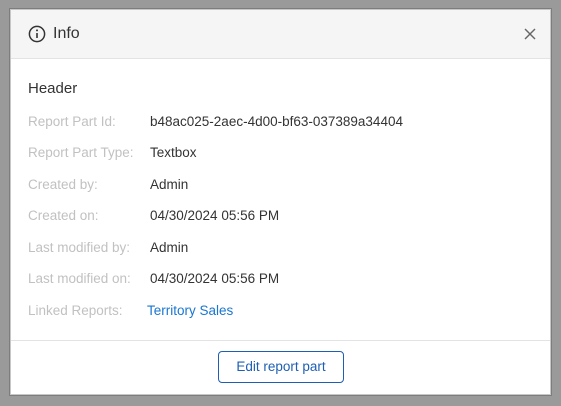  I want to click on dialog-footer: Edit report part, so click(280, 367).